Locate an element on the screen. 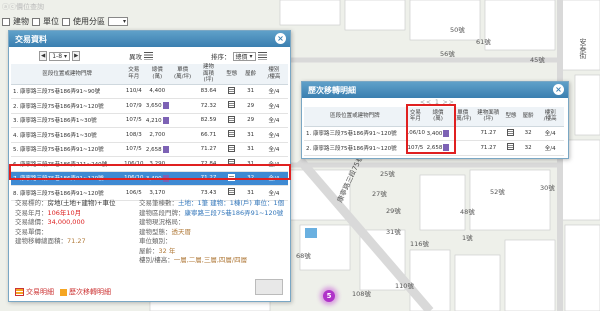 This screenshot has width=600, height=311. detail-value: 一層,二層,三層,四層/四層 is located at coordinates (210, 260).